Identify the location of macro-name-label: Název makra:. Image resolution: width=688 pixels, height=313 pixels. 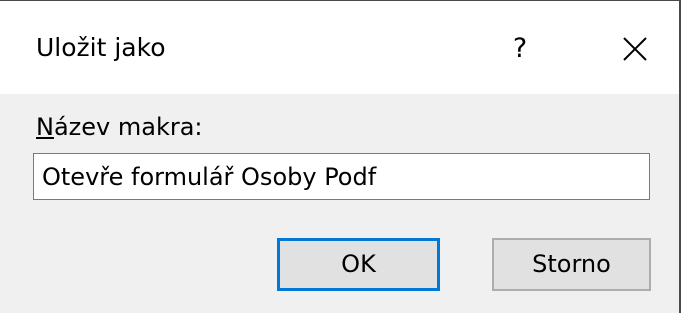
(119, 127).